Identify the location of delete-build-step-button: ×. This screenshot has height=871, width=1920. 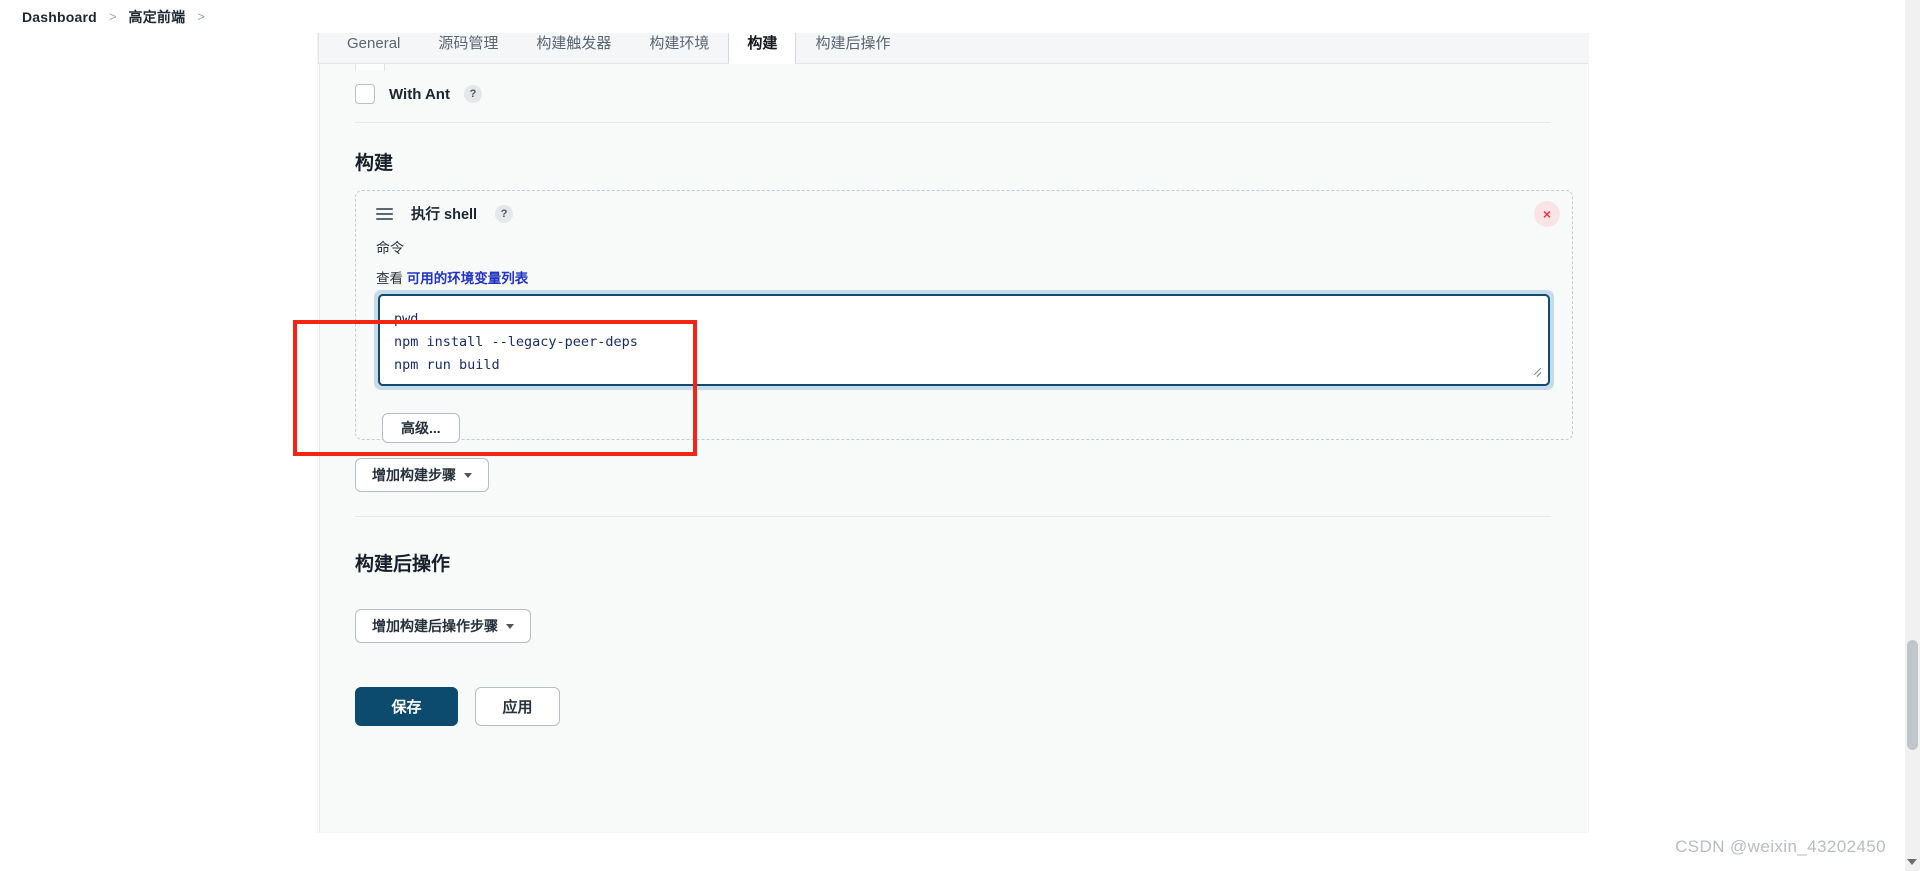
(1547, 214).